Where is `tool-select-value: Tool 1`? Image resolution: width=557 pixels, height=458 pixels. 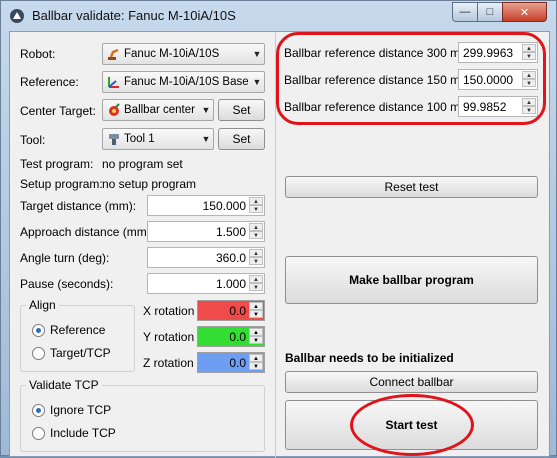
tool-select-value: Tool 1 is located at coordinates (139, 139).